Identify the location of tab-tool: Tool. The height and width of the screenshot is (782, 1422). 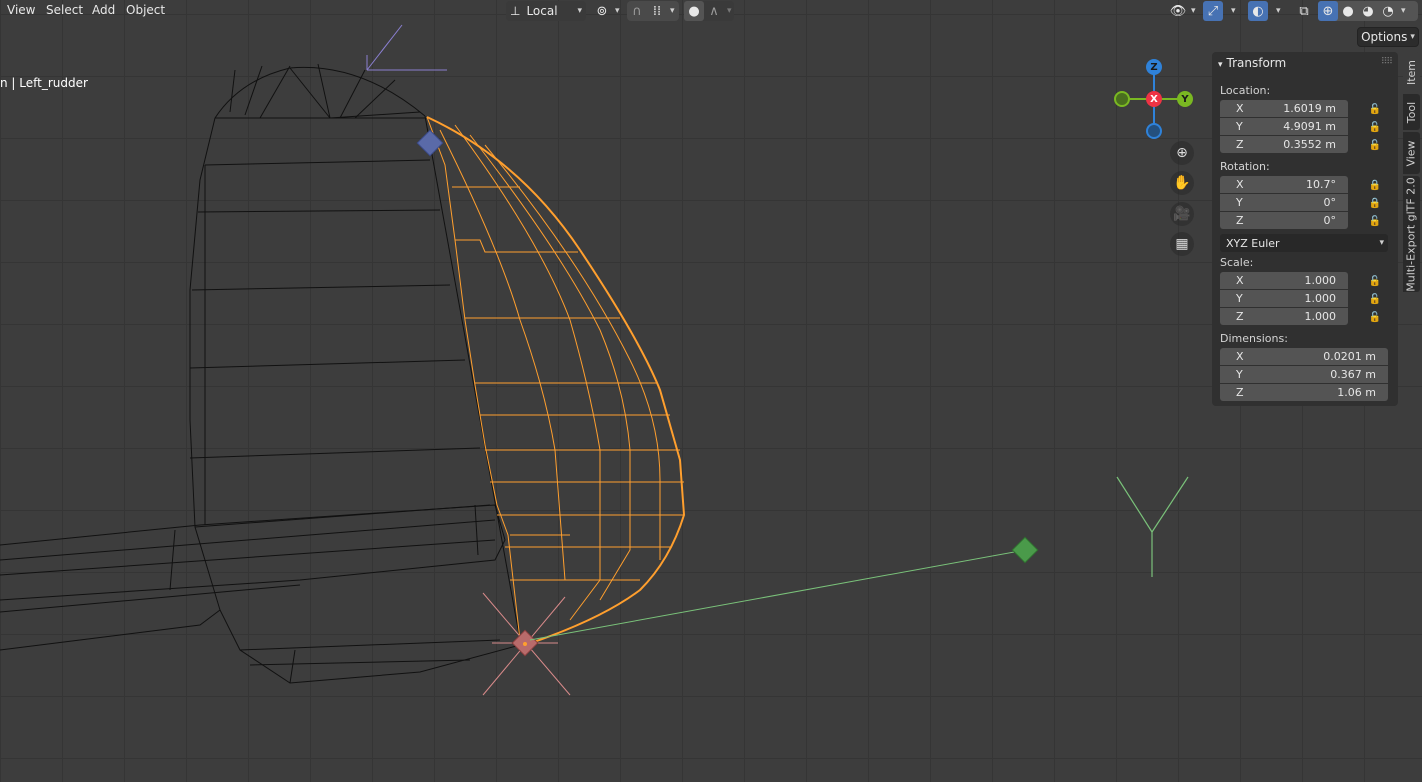
(1411, 112).